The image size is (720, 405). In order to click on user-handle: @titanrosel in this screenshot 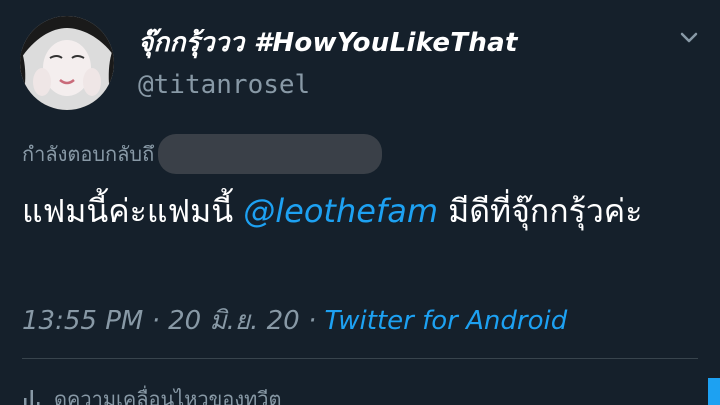, I will do `click(224, 85)`.